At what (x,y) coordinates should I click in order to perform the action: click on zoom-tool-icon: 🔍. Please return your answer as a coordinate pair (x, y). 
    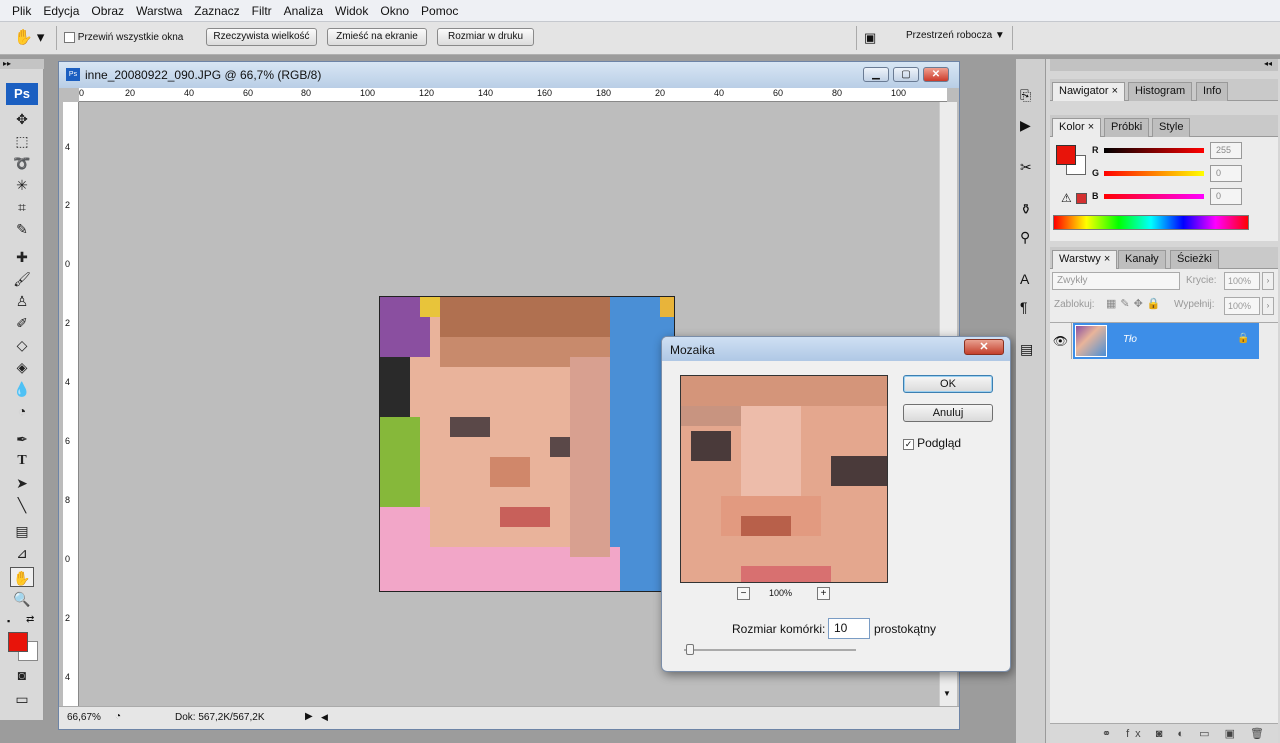
    Looking at the image, I should click on (22, 599).